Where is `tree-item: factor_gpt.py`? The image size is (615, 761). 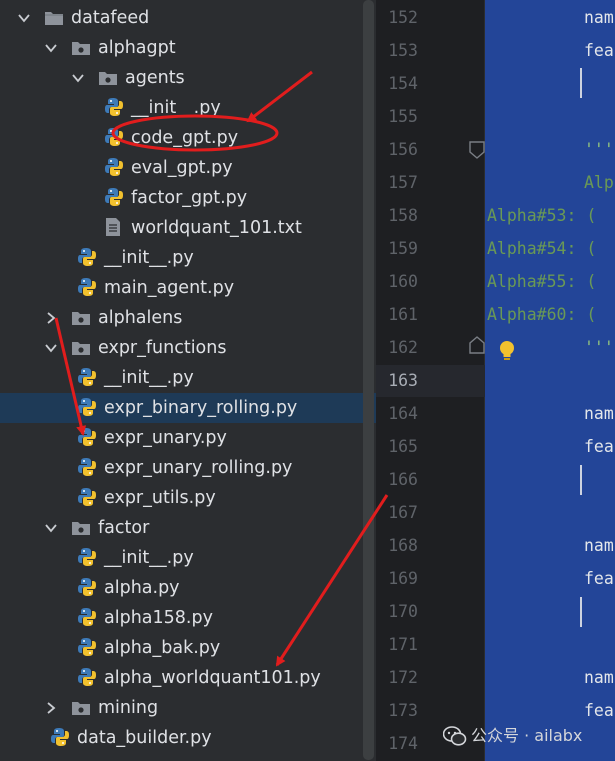 tree-item: factor_gpt.py is located at coordinates (188, 198).